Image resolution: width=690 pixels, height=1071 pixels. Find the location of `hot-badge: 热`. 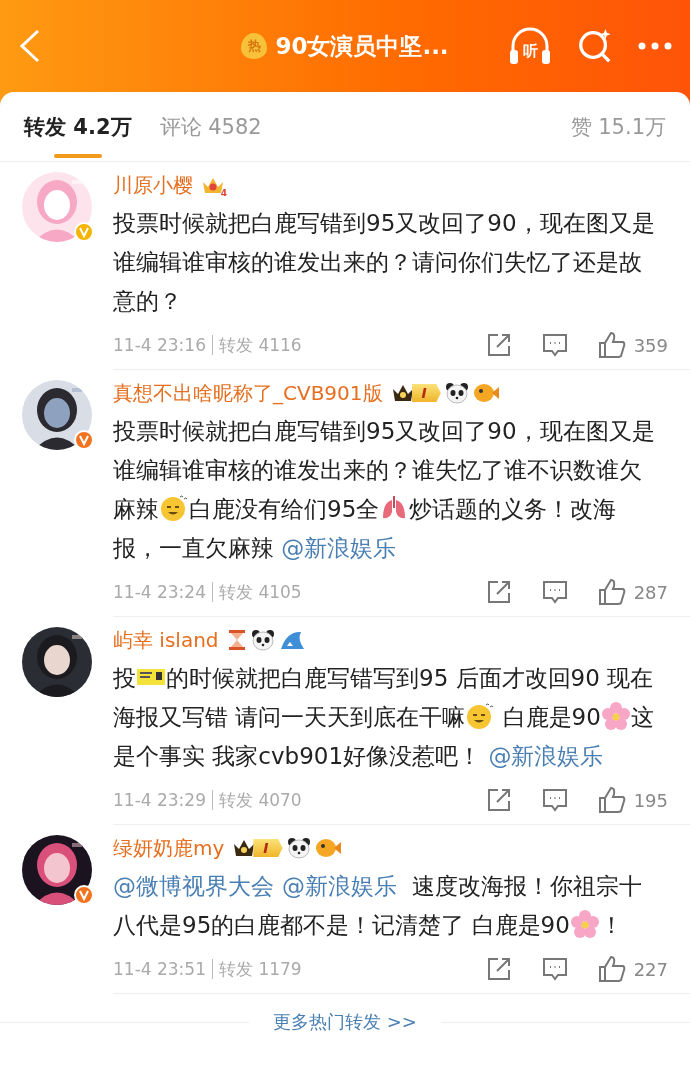

hot-badge: 热 is located at coordinates (254, 46).